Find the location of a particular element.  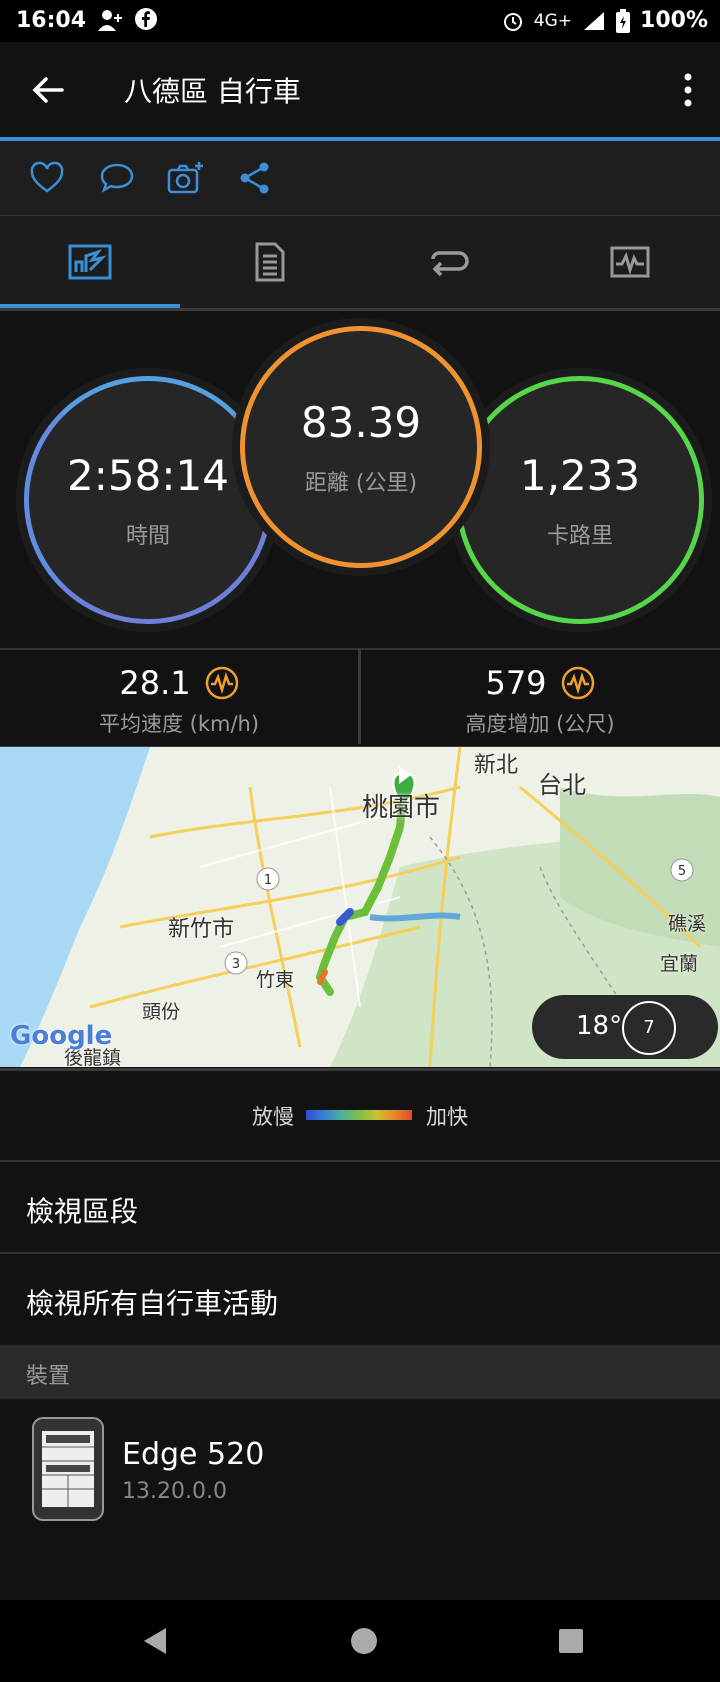

tab-bar is located at coordinates (360, 263).